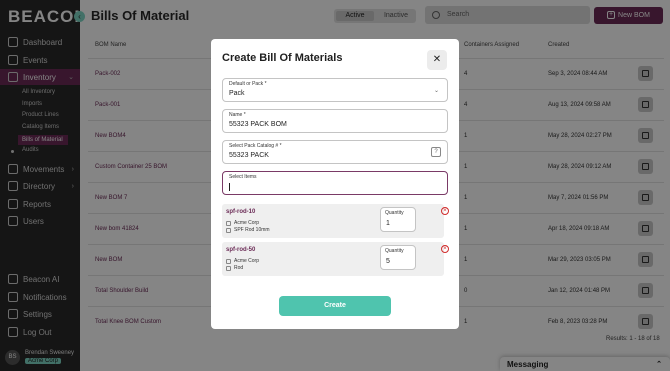  Describe the element at coordinates (436, 91) in the screenshot. I see `chevron-down-icon: ⌄` at that location.